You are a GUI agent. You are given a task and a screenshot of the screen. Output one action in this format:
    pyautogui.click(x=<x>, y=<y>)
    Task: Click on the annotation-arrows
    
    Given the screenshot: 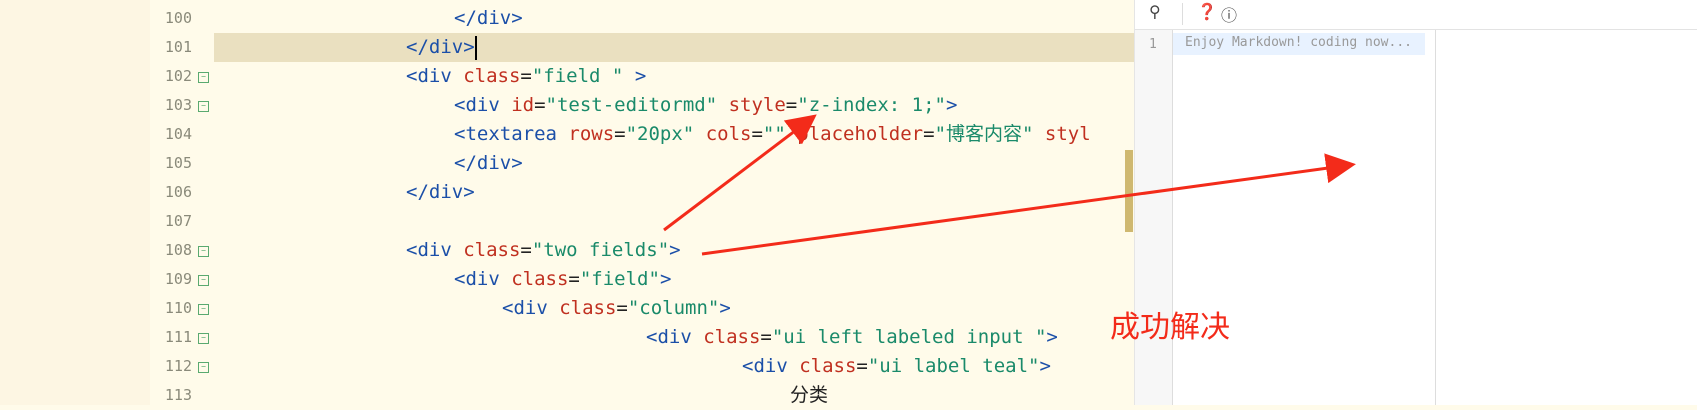 What is the action you would take?
    pyautogui.click(x=1009, y=185)
    